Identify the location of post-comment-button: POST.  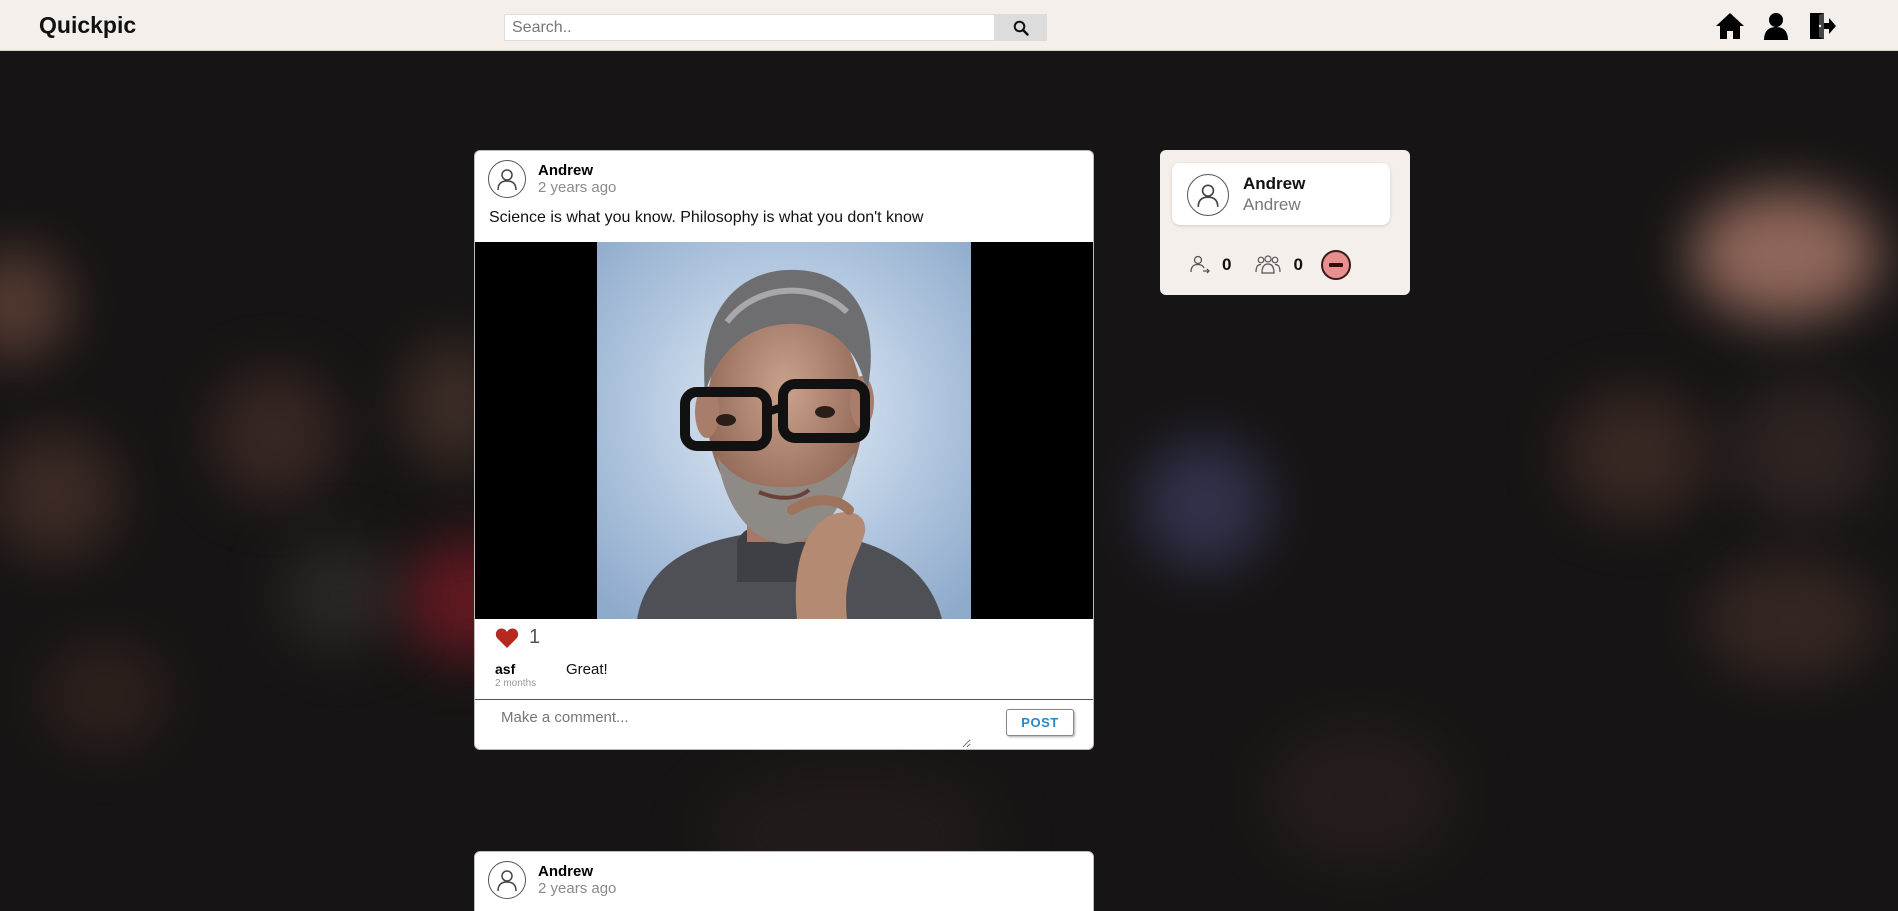
(1040, 722).